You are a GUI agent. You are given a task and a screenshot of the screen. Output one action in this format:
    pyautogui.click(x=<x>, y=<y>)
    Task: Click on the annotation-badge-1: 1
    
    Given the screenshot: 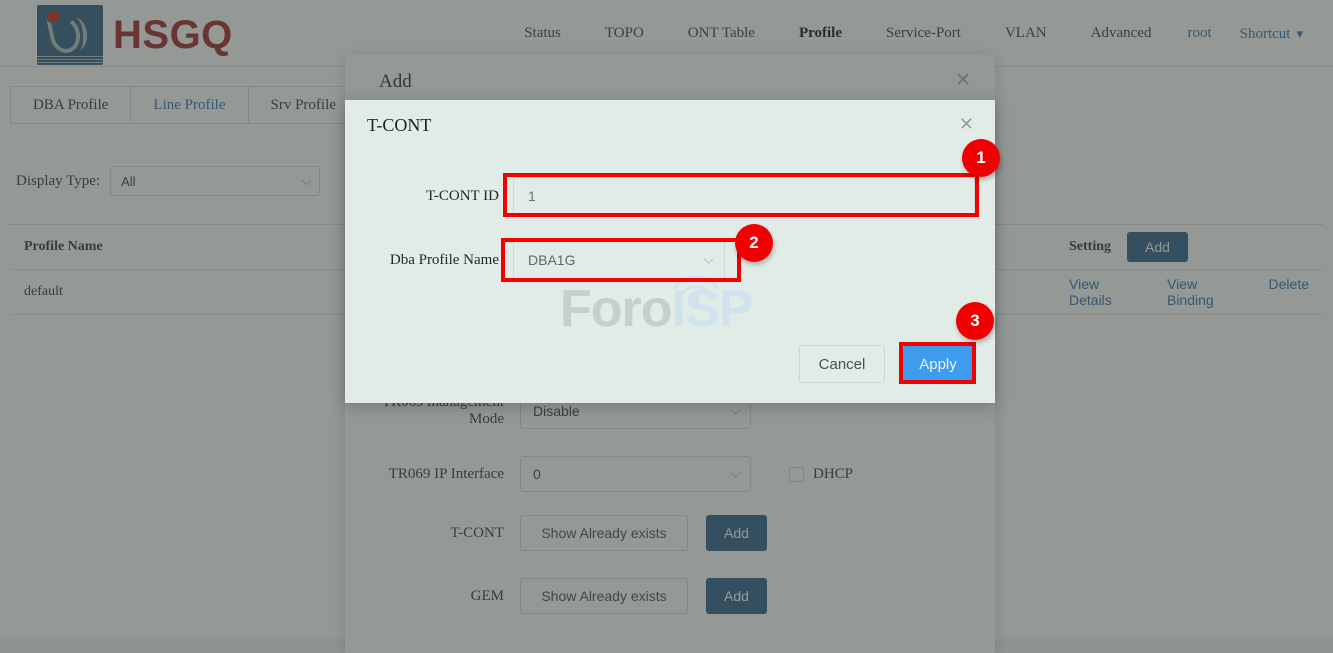 What is the action you would take?
    pyautogui.click(x=981, y=158)
    